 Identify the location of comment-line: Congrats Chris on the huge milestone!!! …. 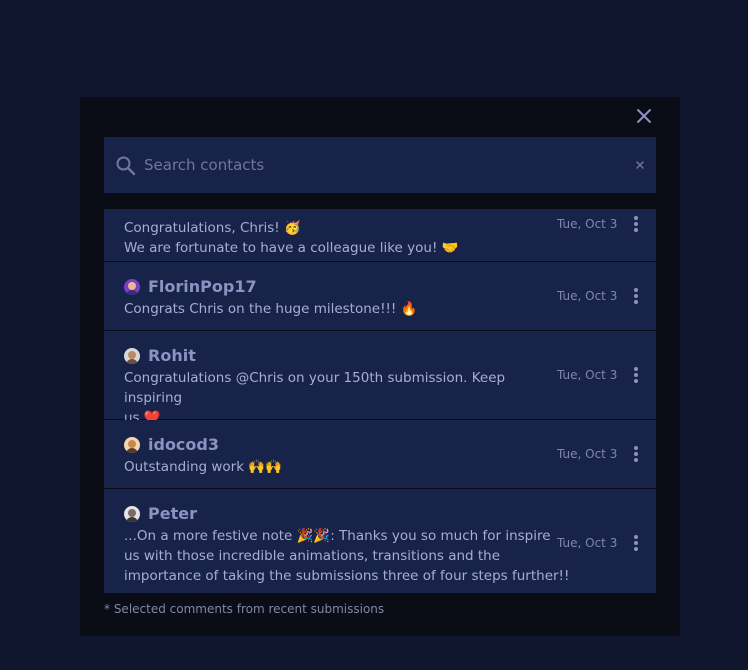
(271, 309).